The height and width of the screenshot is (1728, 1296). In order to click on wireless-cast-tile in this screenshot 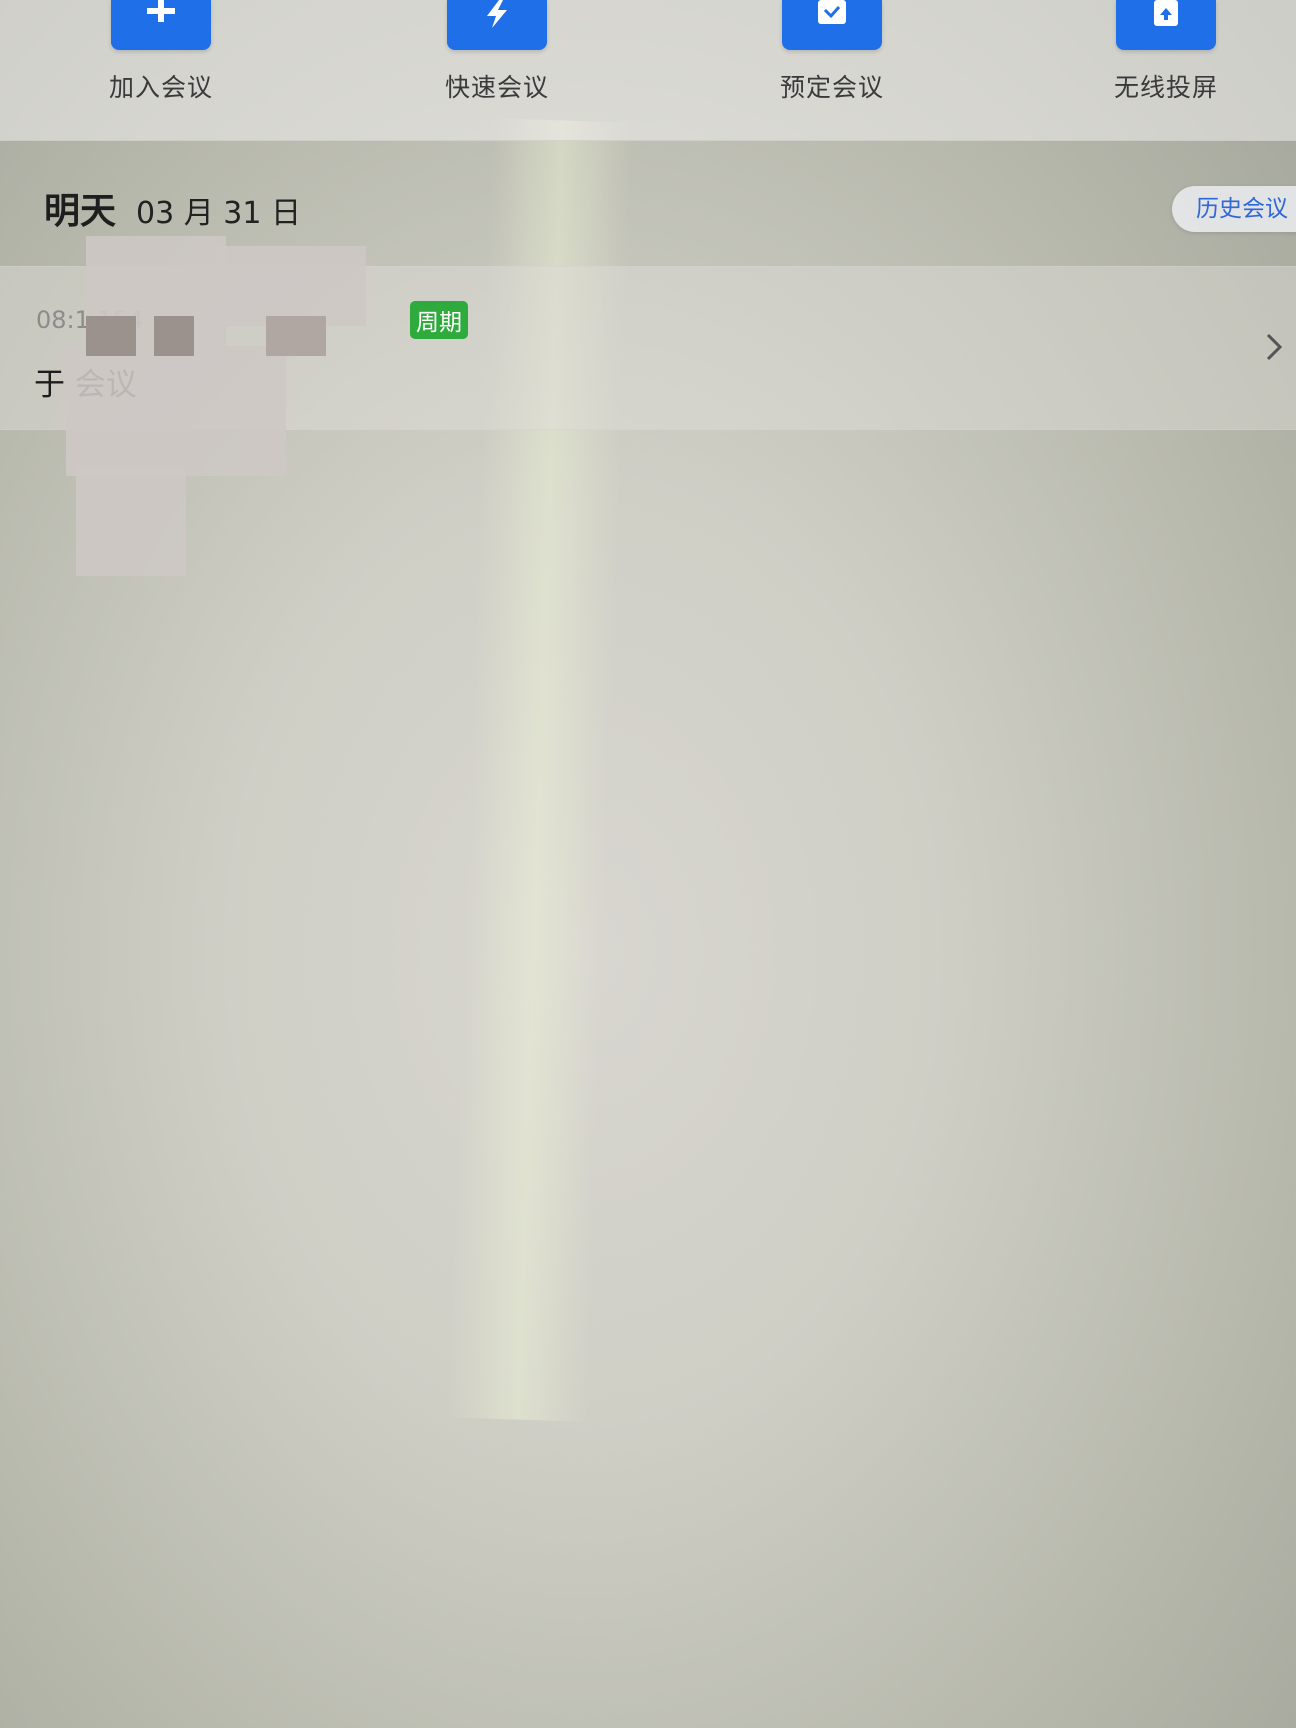, I will do `click(1166, 25)`.